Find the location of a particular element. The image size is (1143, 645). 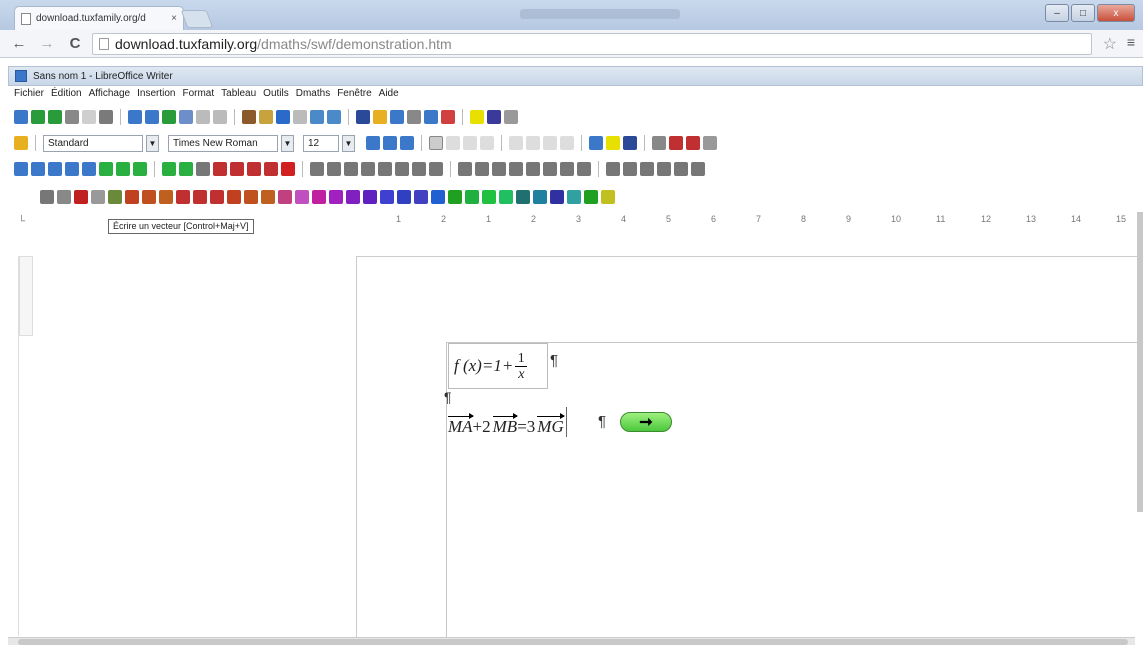

menu-format: Format is located at coordinates (198, 96).